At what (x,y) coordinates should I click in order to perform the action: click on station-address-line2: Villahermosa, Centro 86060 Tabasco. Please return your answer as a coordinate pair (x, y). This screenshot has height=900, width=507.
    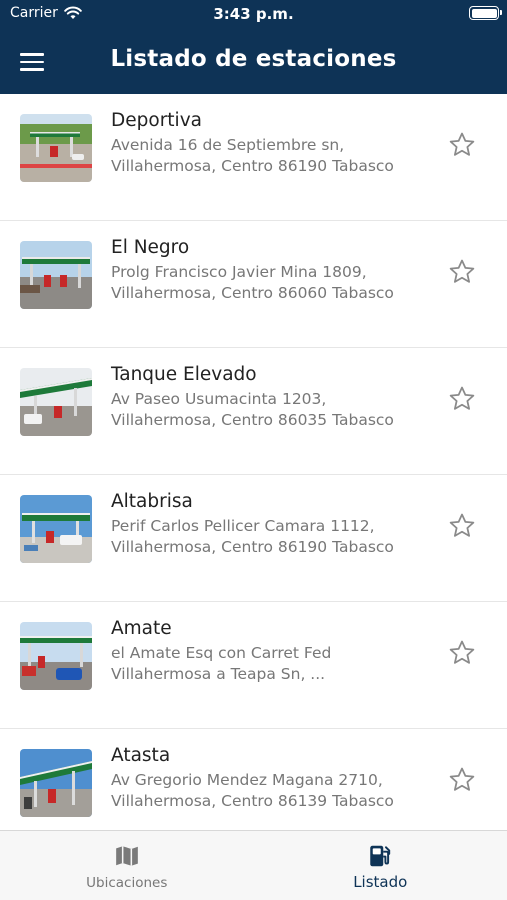
    Looking at the image, I should click on (252, 293).